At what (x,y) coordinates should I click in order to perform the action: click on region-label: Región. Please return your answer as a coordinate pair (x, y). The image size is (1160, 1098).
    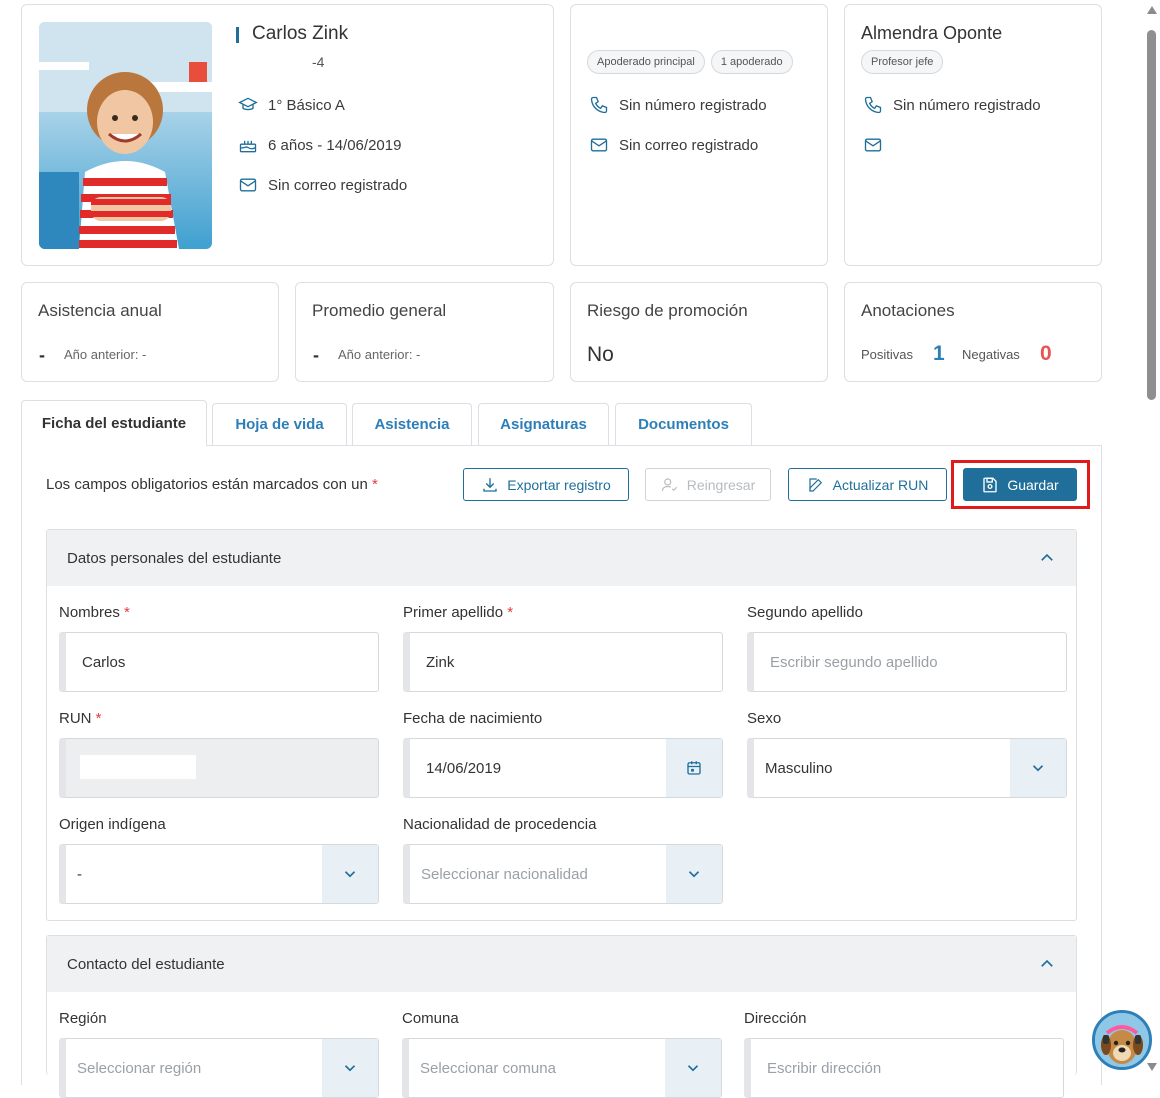
    Looking at the image, I should click on (83, 1018).